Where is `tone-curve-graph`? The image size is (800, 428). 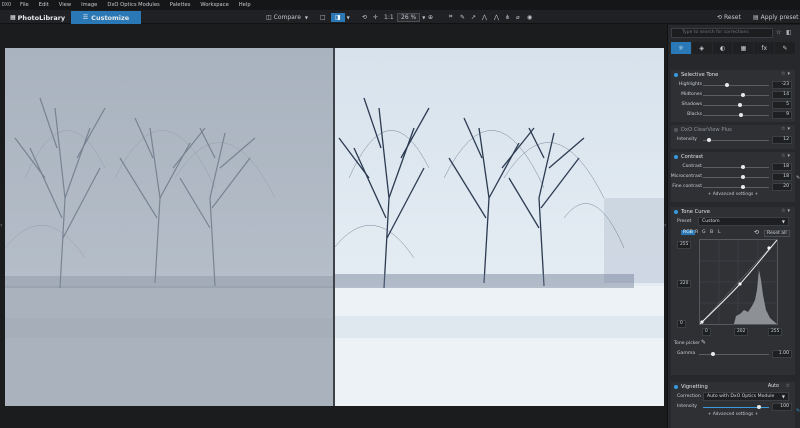
tone-curve-graph is located at coordinates (738, 282).